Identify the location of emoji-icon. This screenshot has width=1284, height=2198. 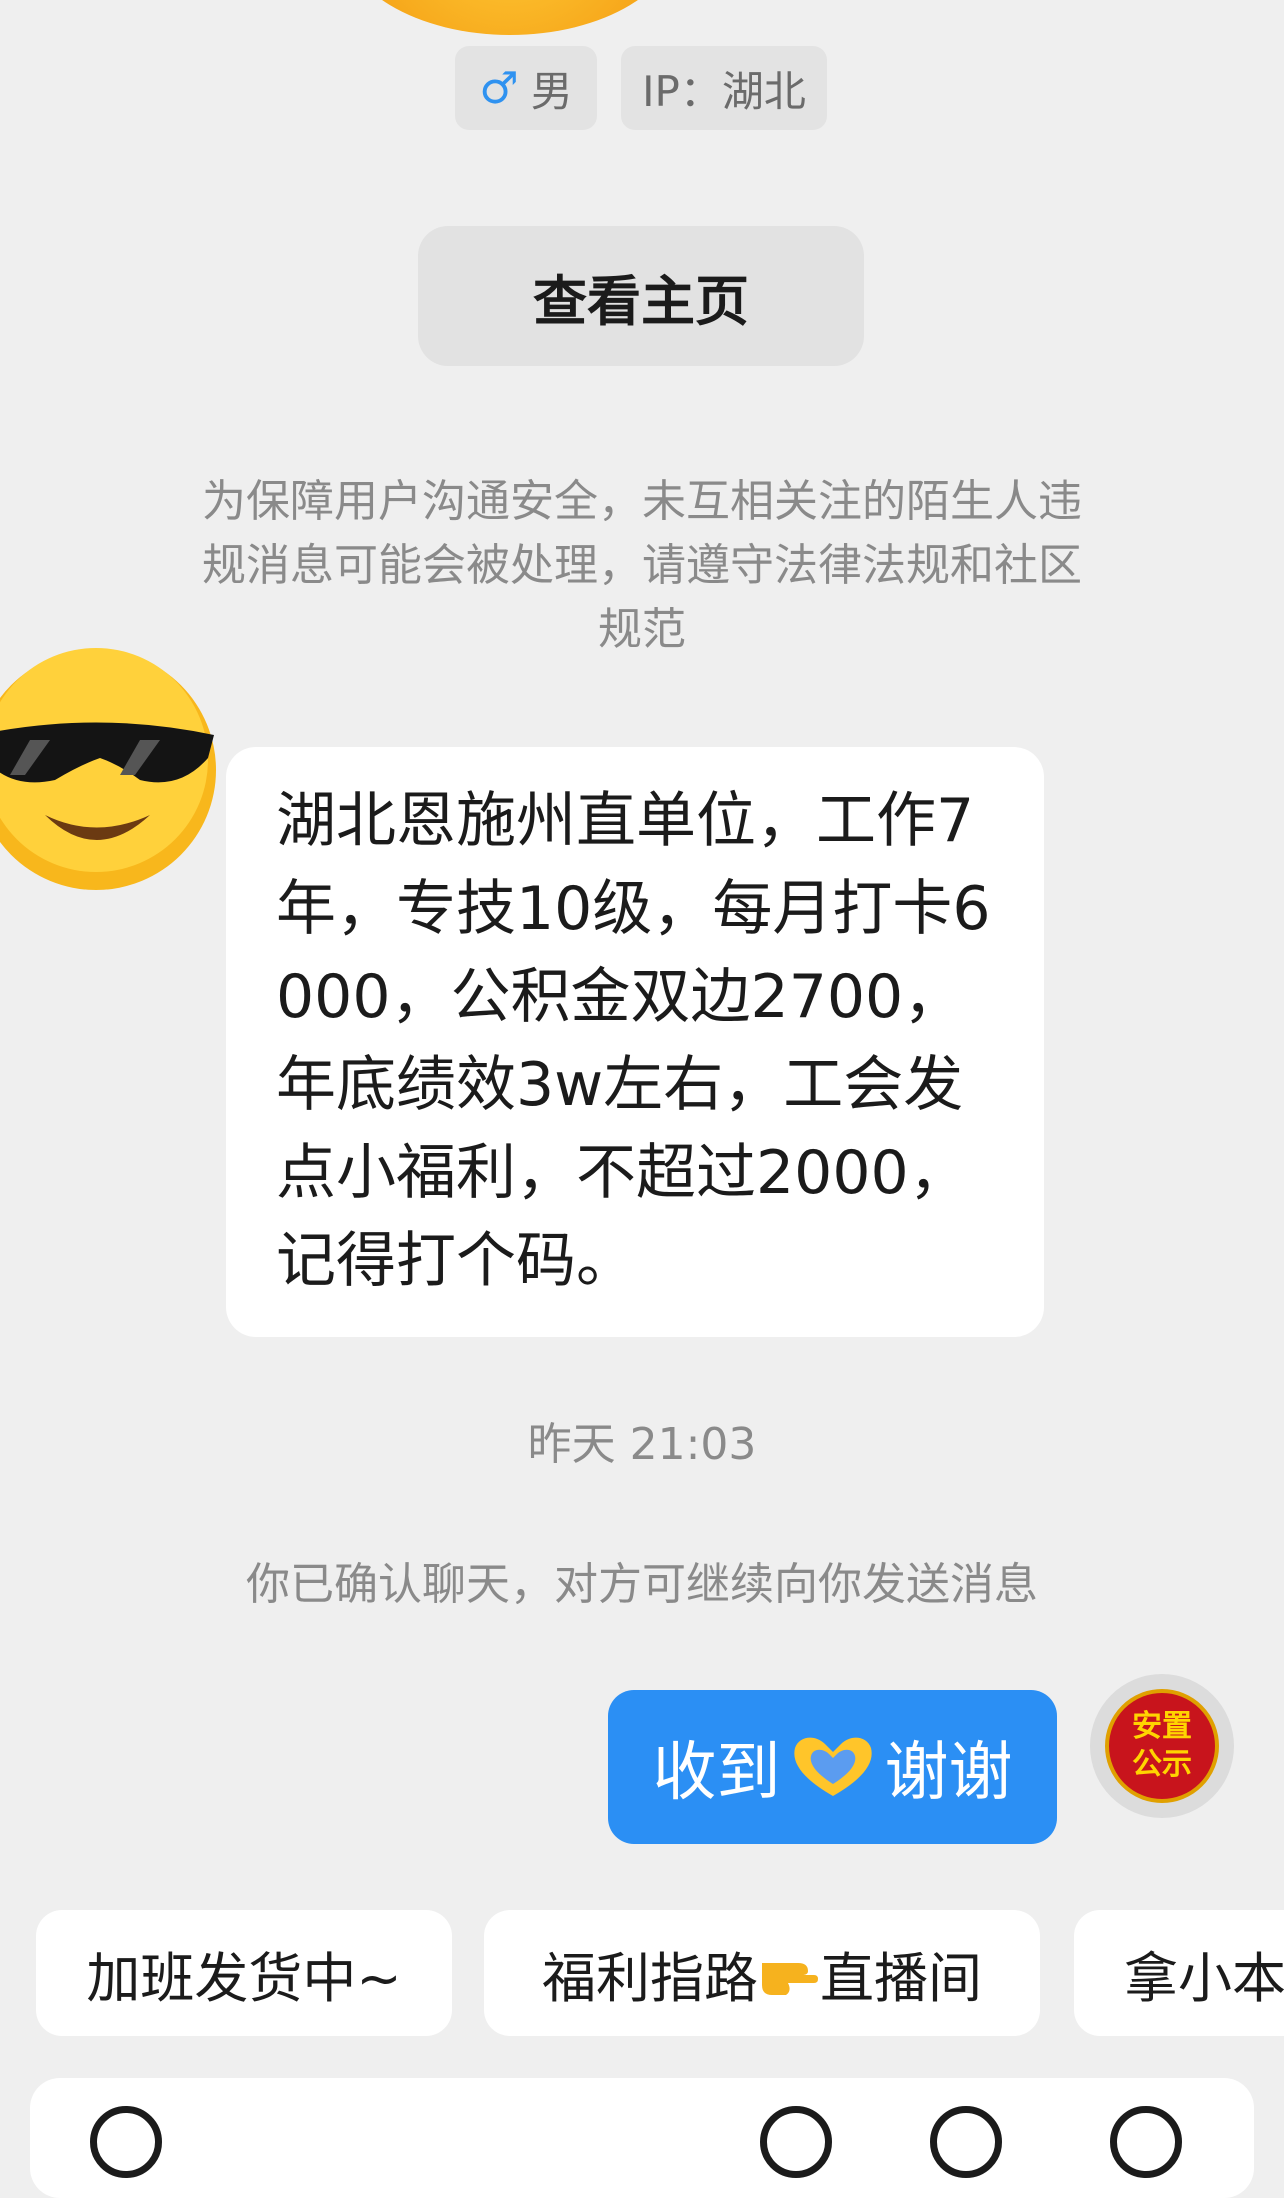
(796, 2142).